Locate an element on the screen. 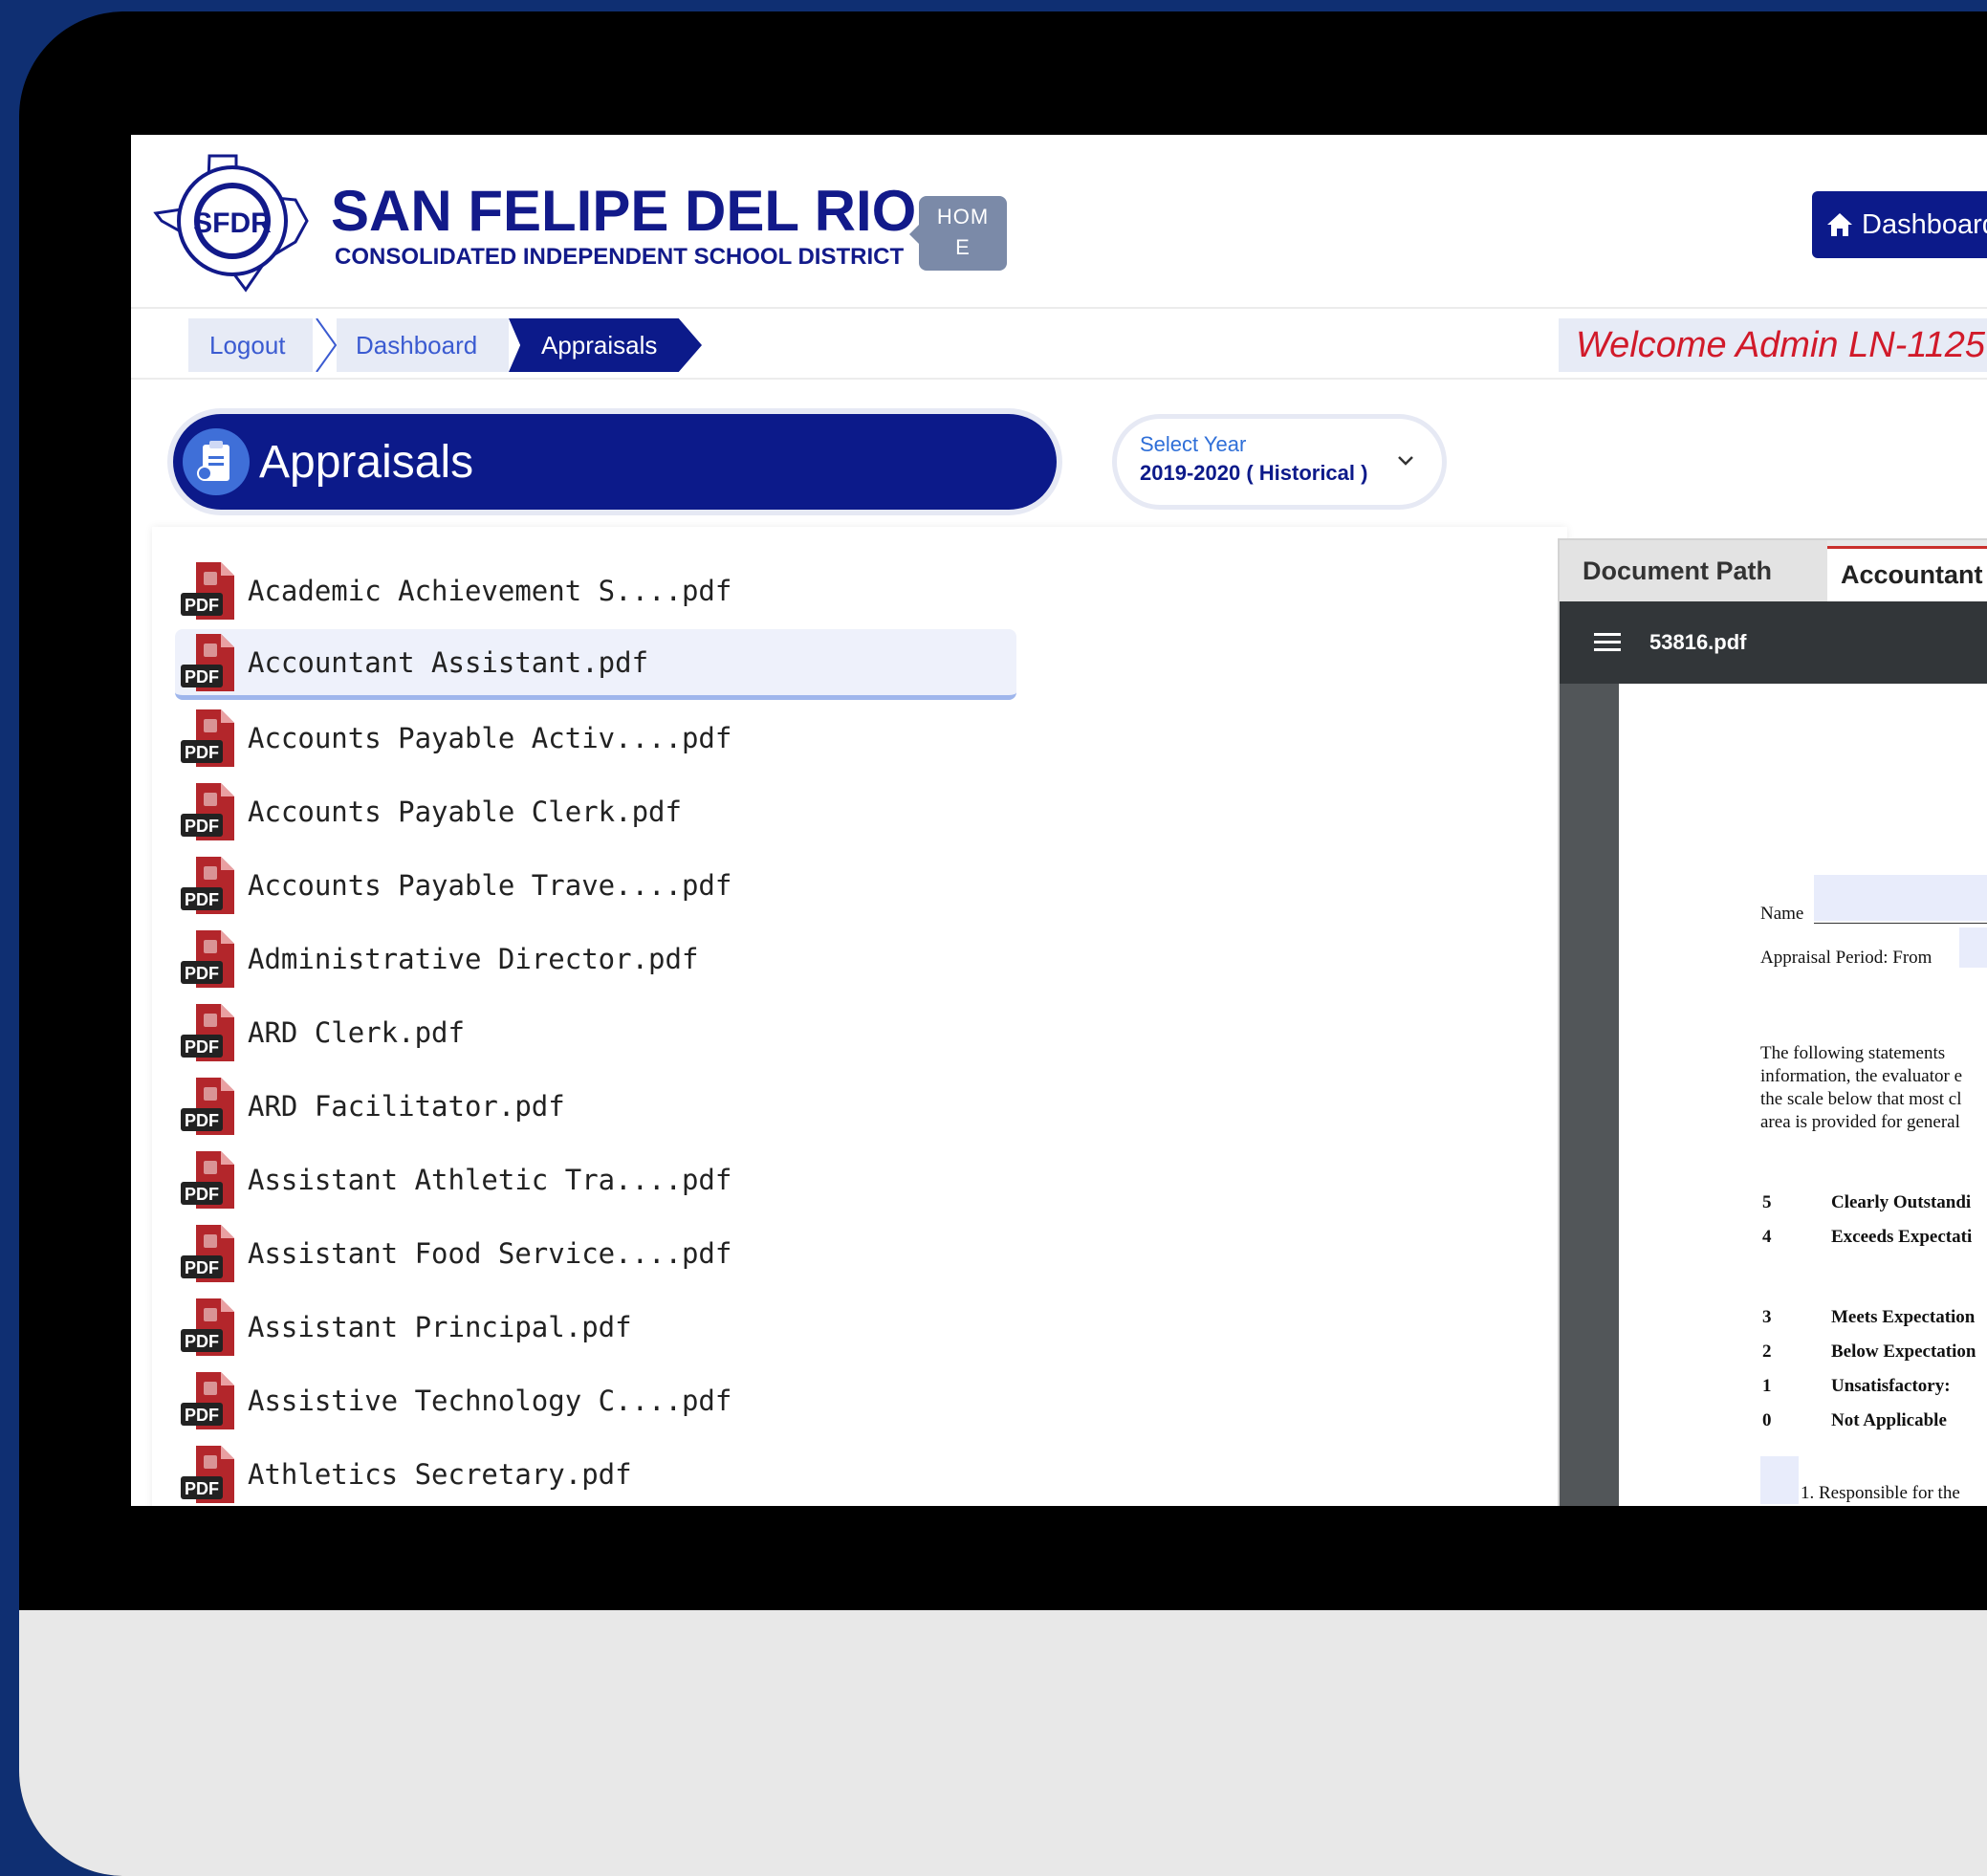 The width and height of the screenshot is (1987, 1876). file-name: Assistant Food Service....pdf is located at coordinates (490, 1253).